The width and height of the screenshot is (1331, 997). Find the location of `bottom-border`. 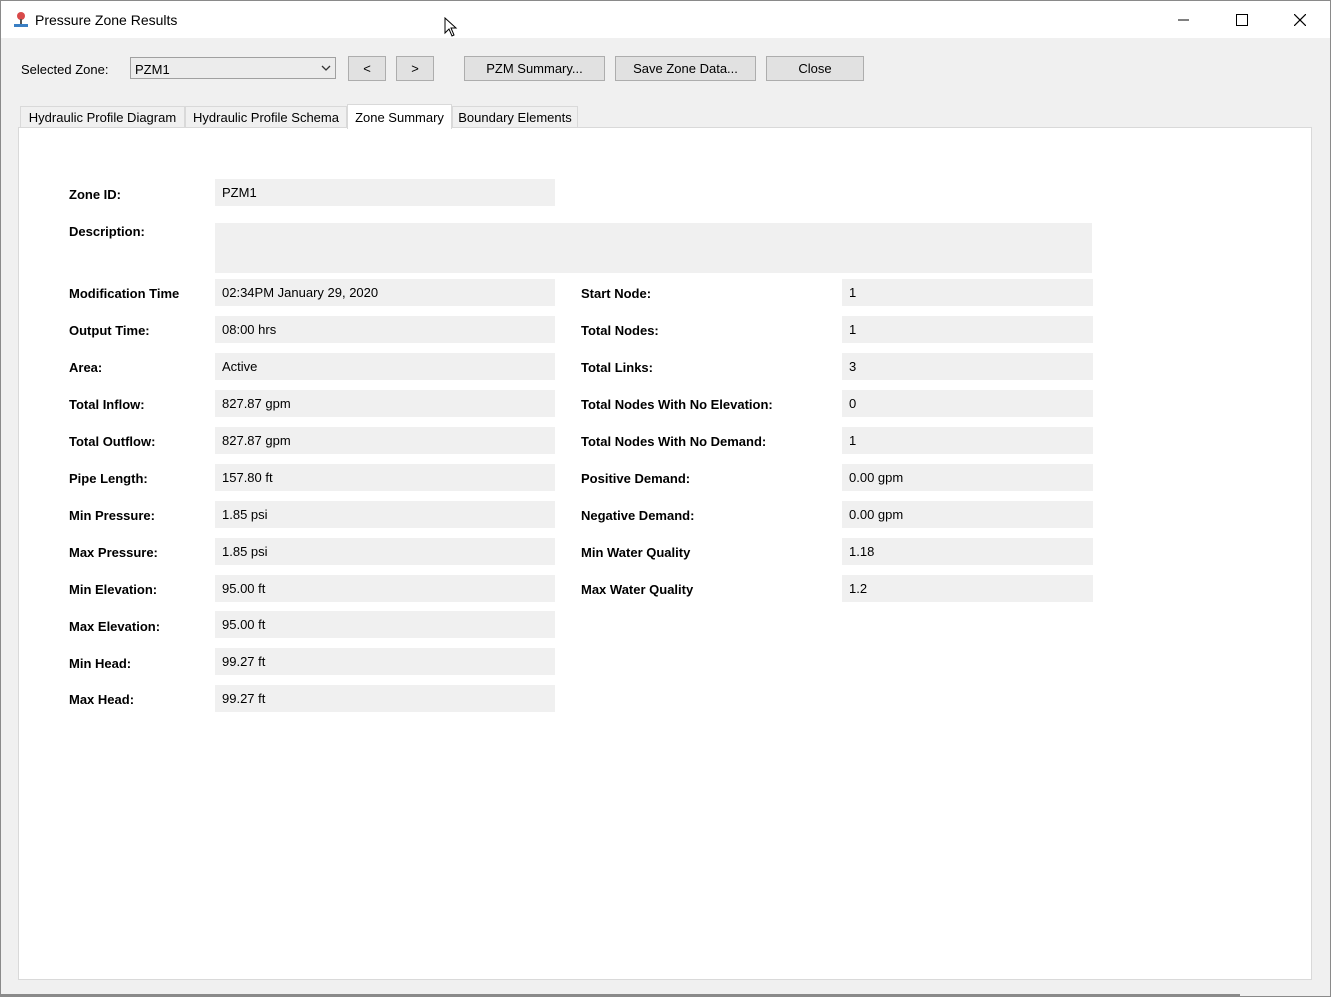

bottom-border is located at coordinates (620, 995).